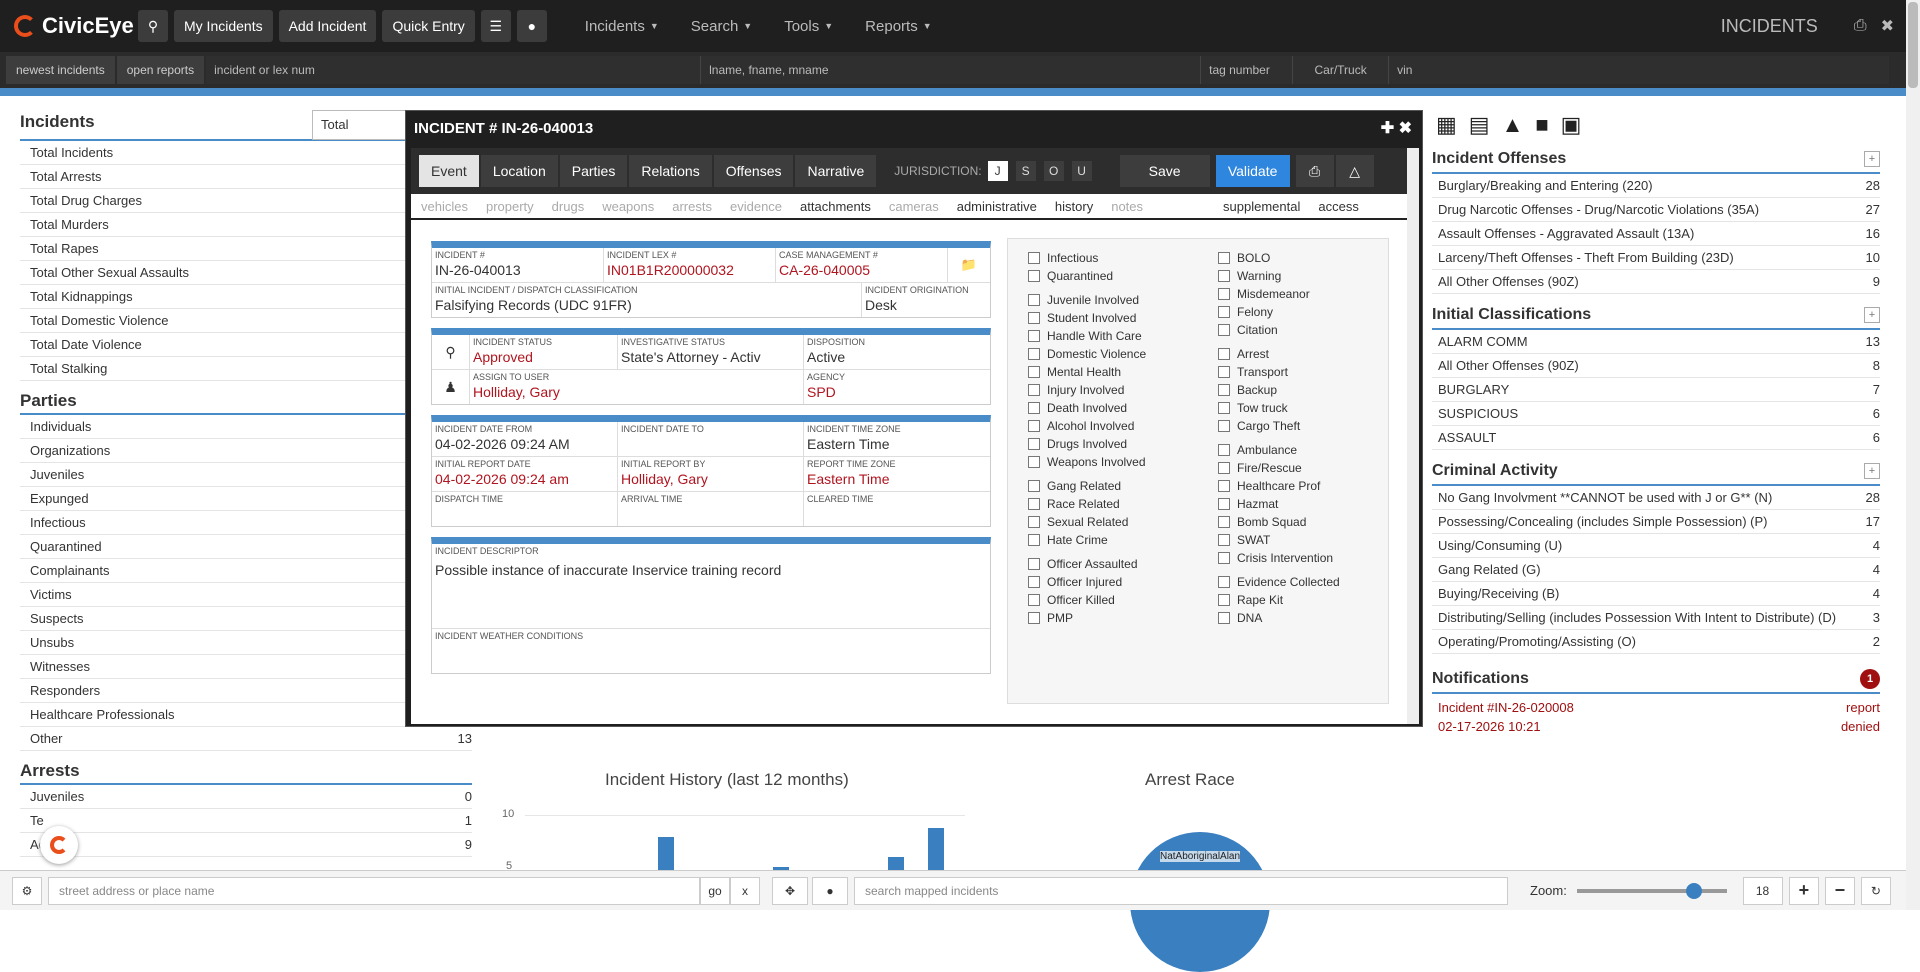 The height and width of the screenshot is (972, 1920). Describe the element at coordinates (1839, 890) in the screenshot. I see `zoom-out-button: −` at that location.